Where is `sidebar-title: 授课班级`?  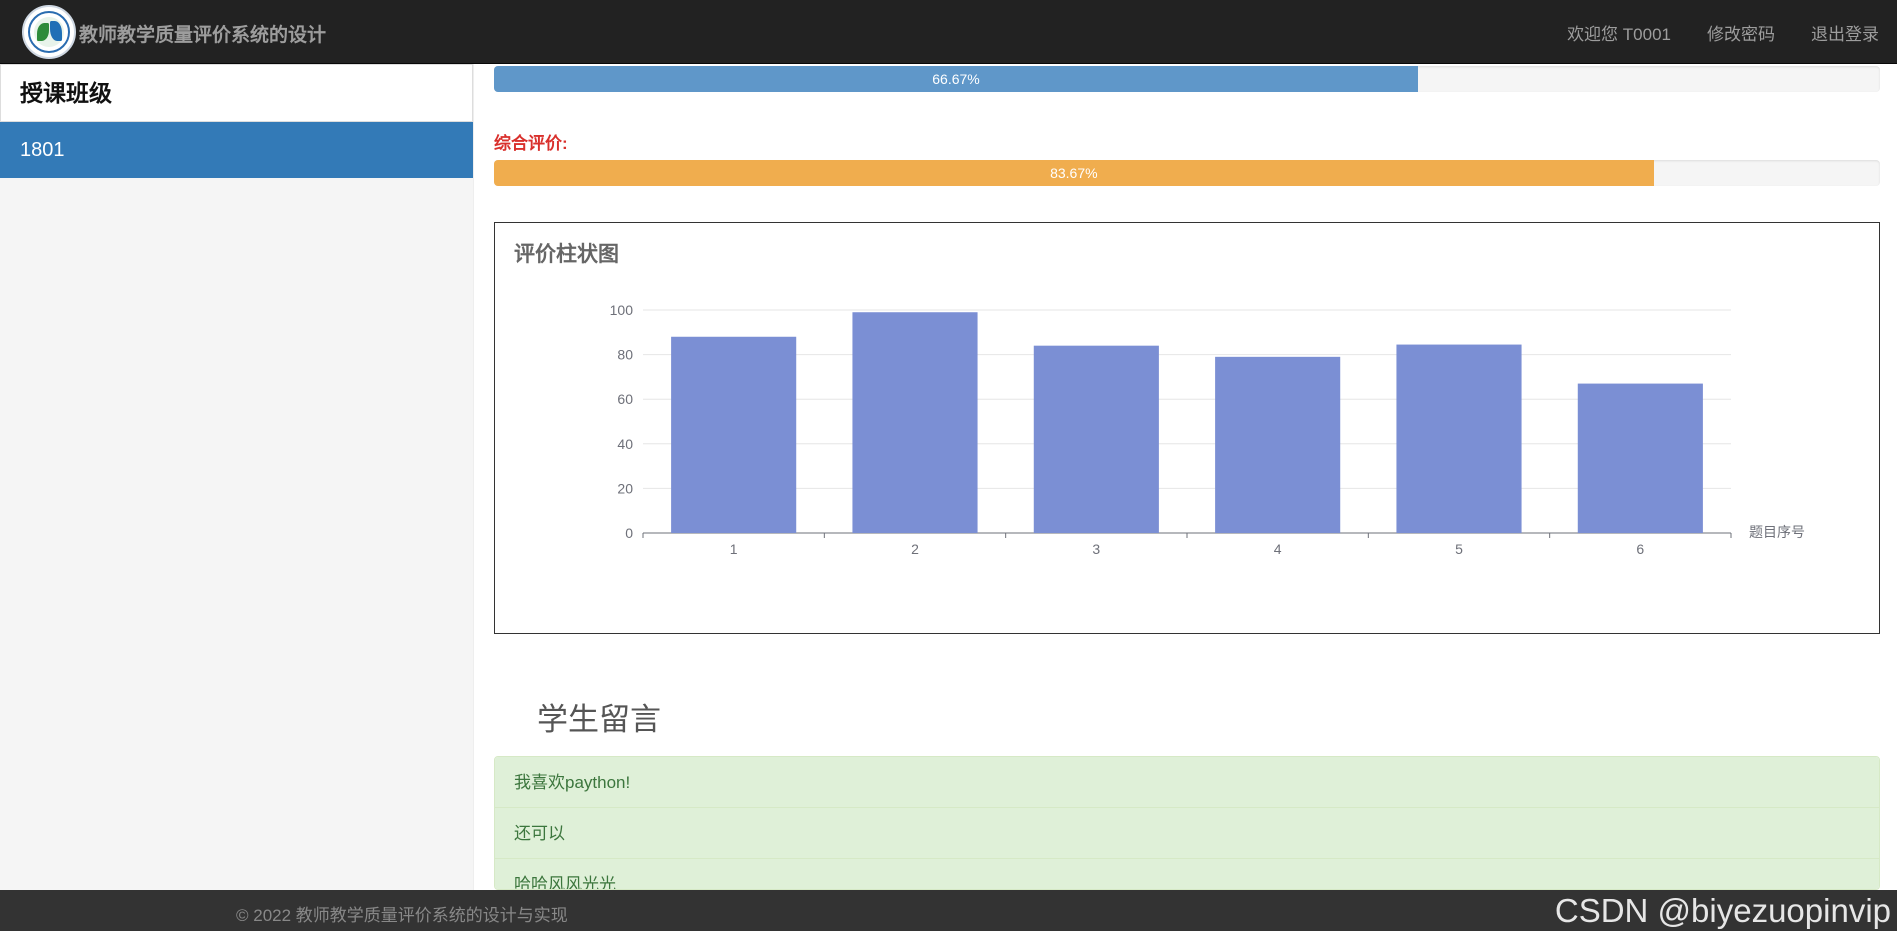 sidebar-title: 授课班级 is located at coordinates (236, 93).